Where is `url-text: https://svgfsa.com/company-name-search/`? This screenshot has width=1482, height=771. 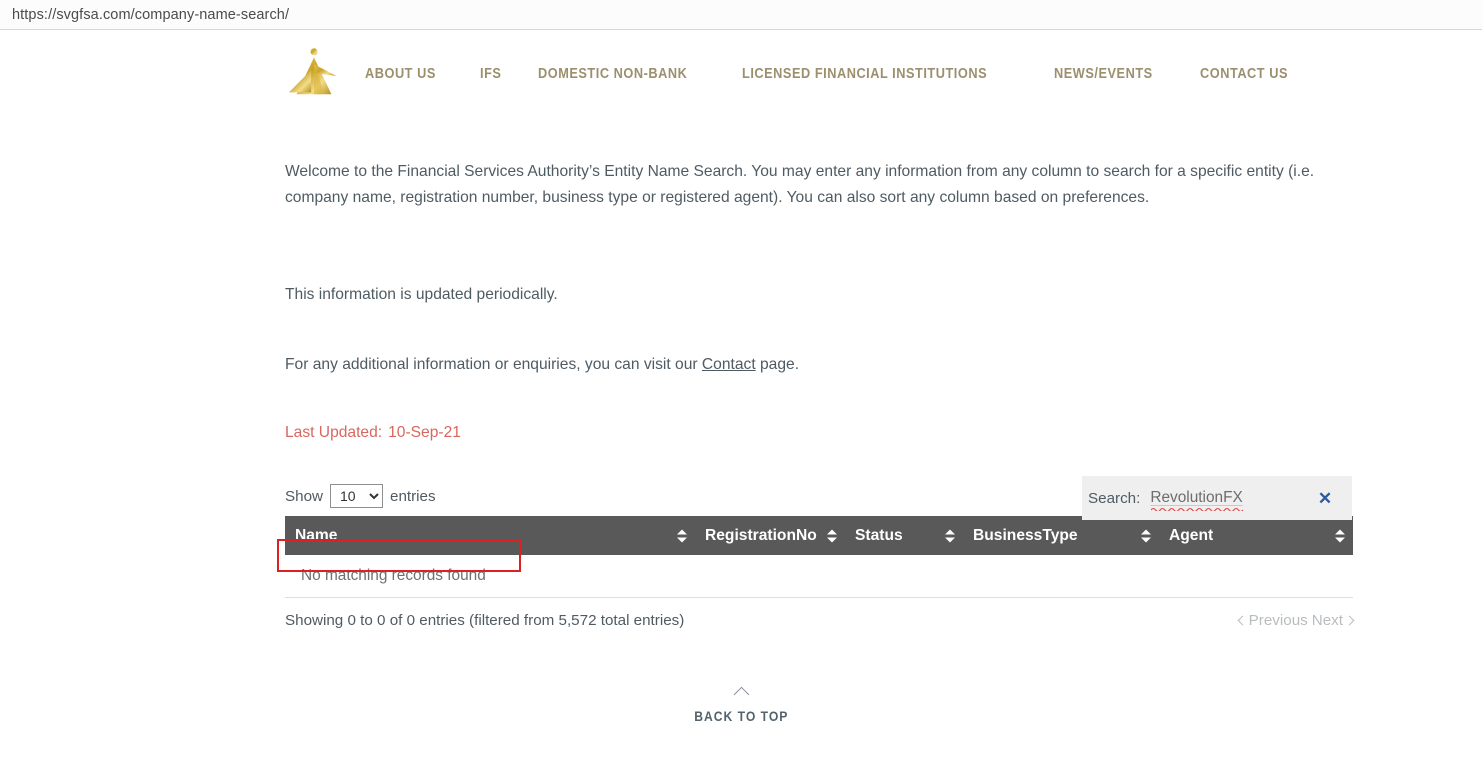 url-text: https://svgfsa.com/company-name-search/ is located at coordinates (151, 14).